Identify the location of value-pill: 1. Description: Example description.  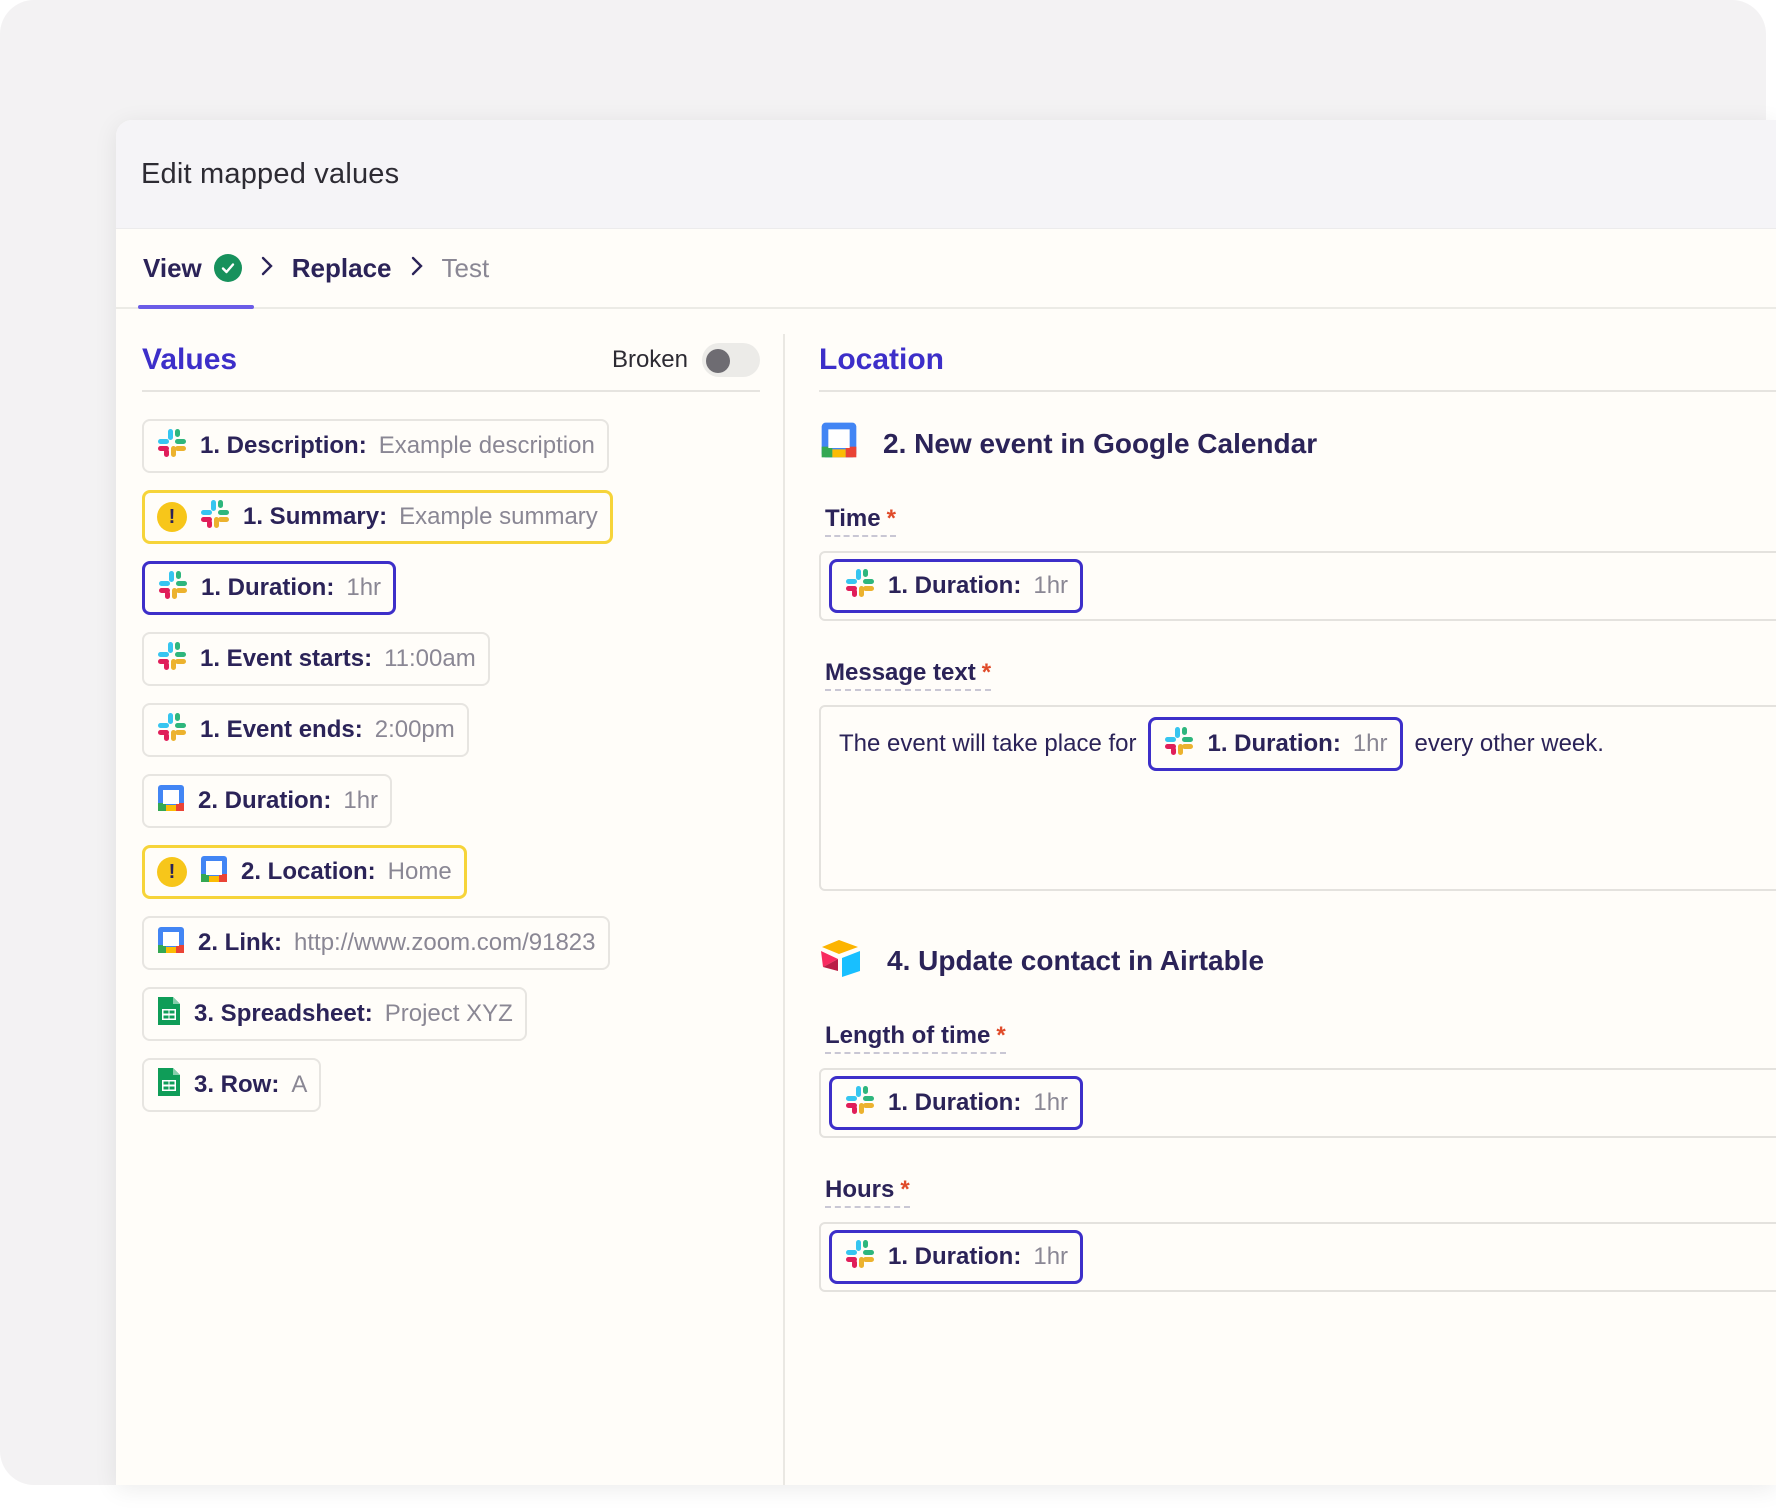
(375, 446).